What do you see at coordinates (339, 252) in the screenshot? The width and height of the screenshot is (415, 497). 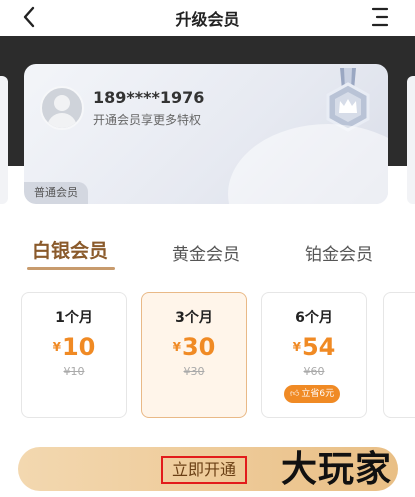 I see `tab-platinum: 铂金会员` at bounding box center [339, 252].